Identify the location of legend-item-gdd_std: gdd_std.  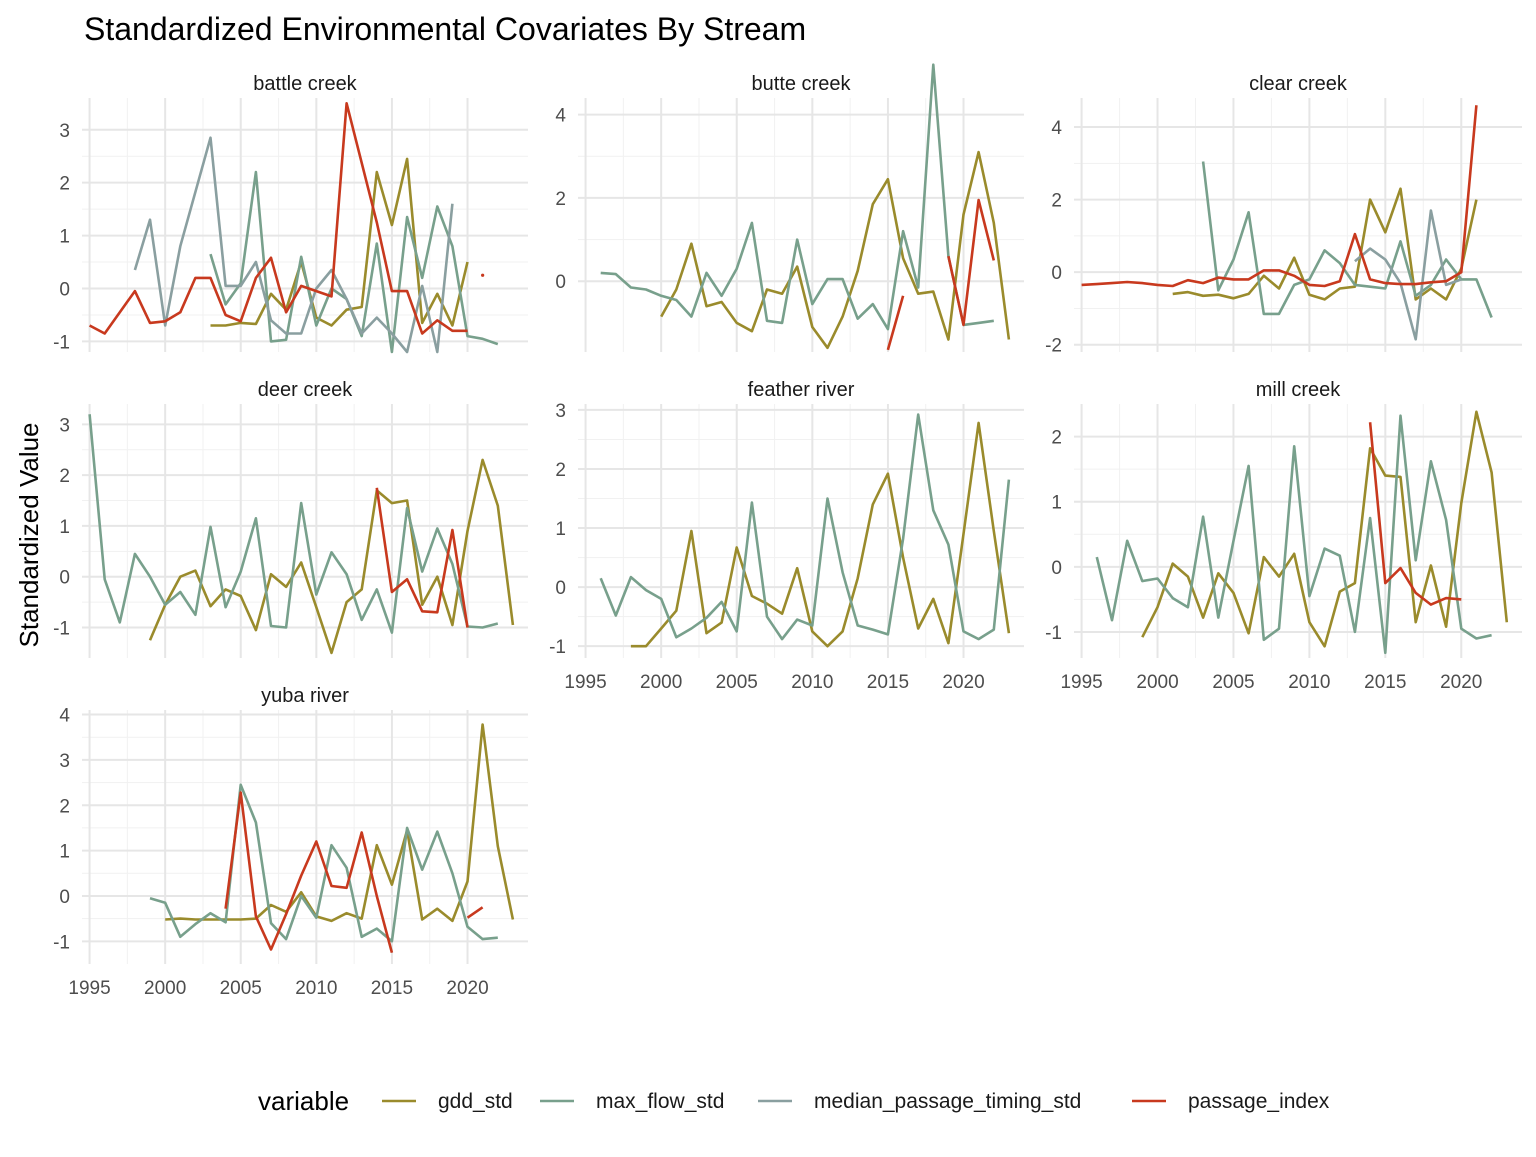
(447, 1101).